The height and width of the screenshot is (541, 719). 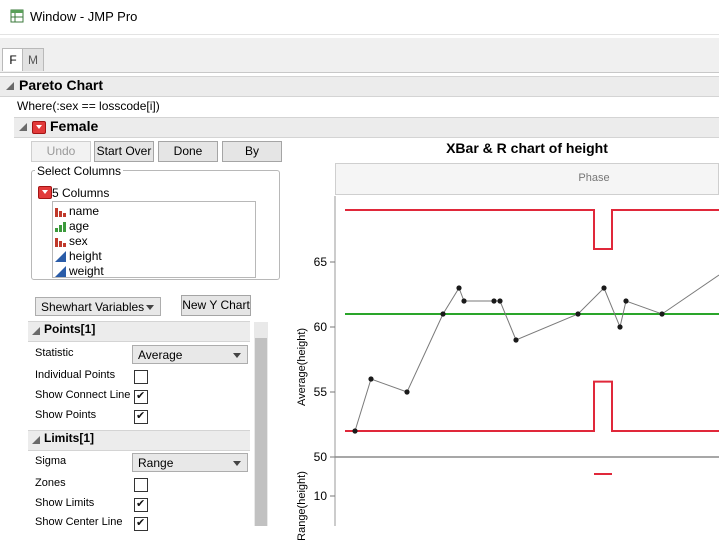 I want to click on show-points-label: Show Points, so click(x=66, y=415).